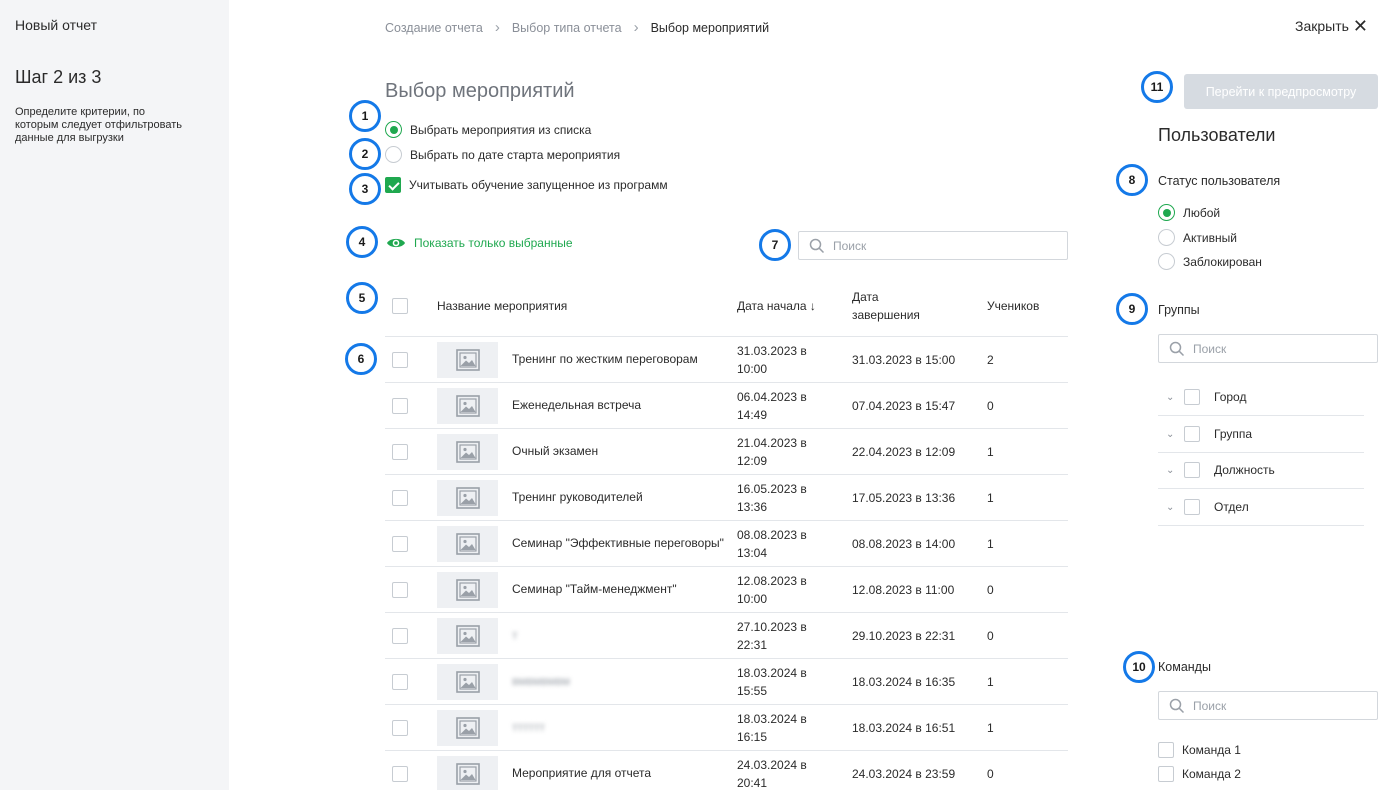 The height and width of the screenshot is (790, 1398). Describe the element at coordinates (1276, 348) in the screenshot. I see `groups-search-input` at that location.